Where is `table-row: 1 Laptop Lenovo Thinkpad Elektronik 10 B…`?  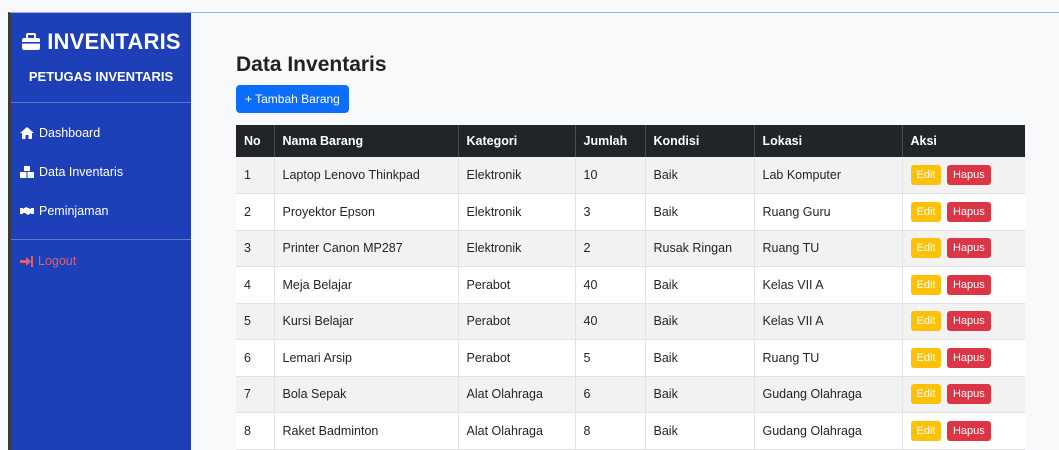 table-row: 1 Laptop Lenovo Thinkpad Elektronik 10 B… is located at coordinates (630, 175).